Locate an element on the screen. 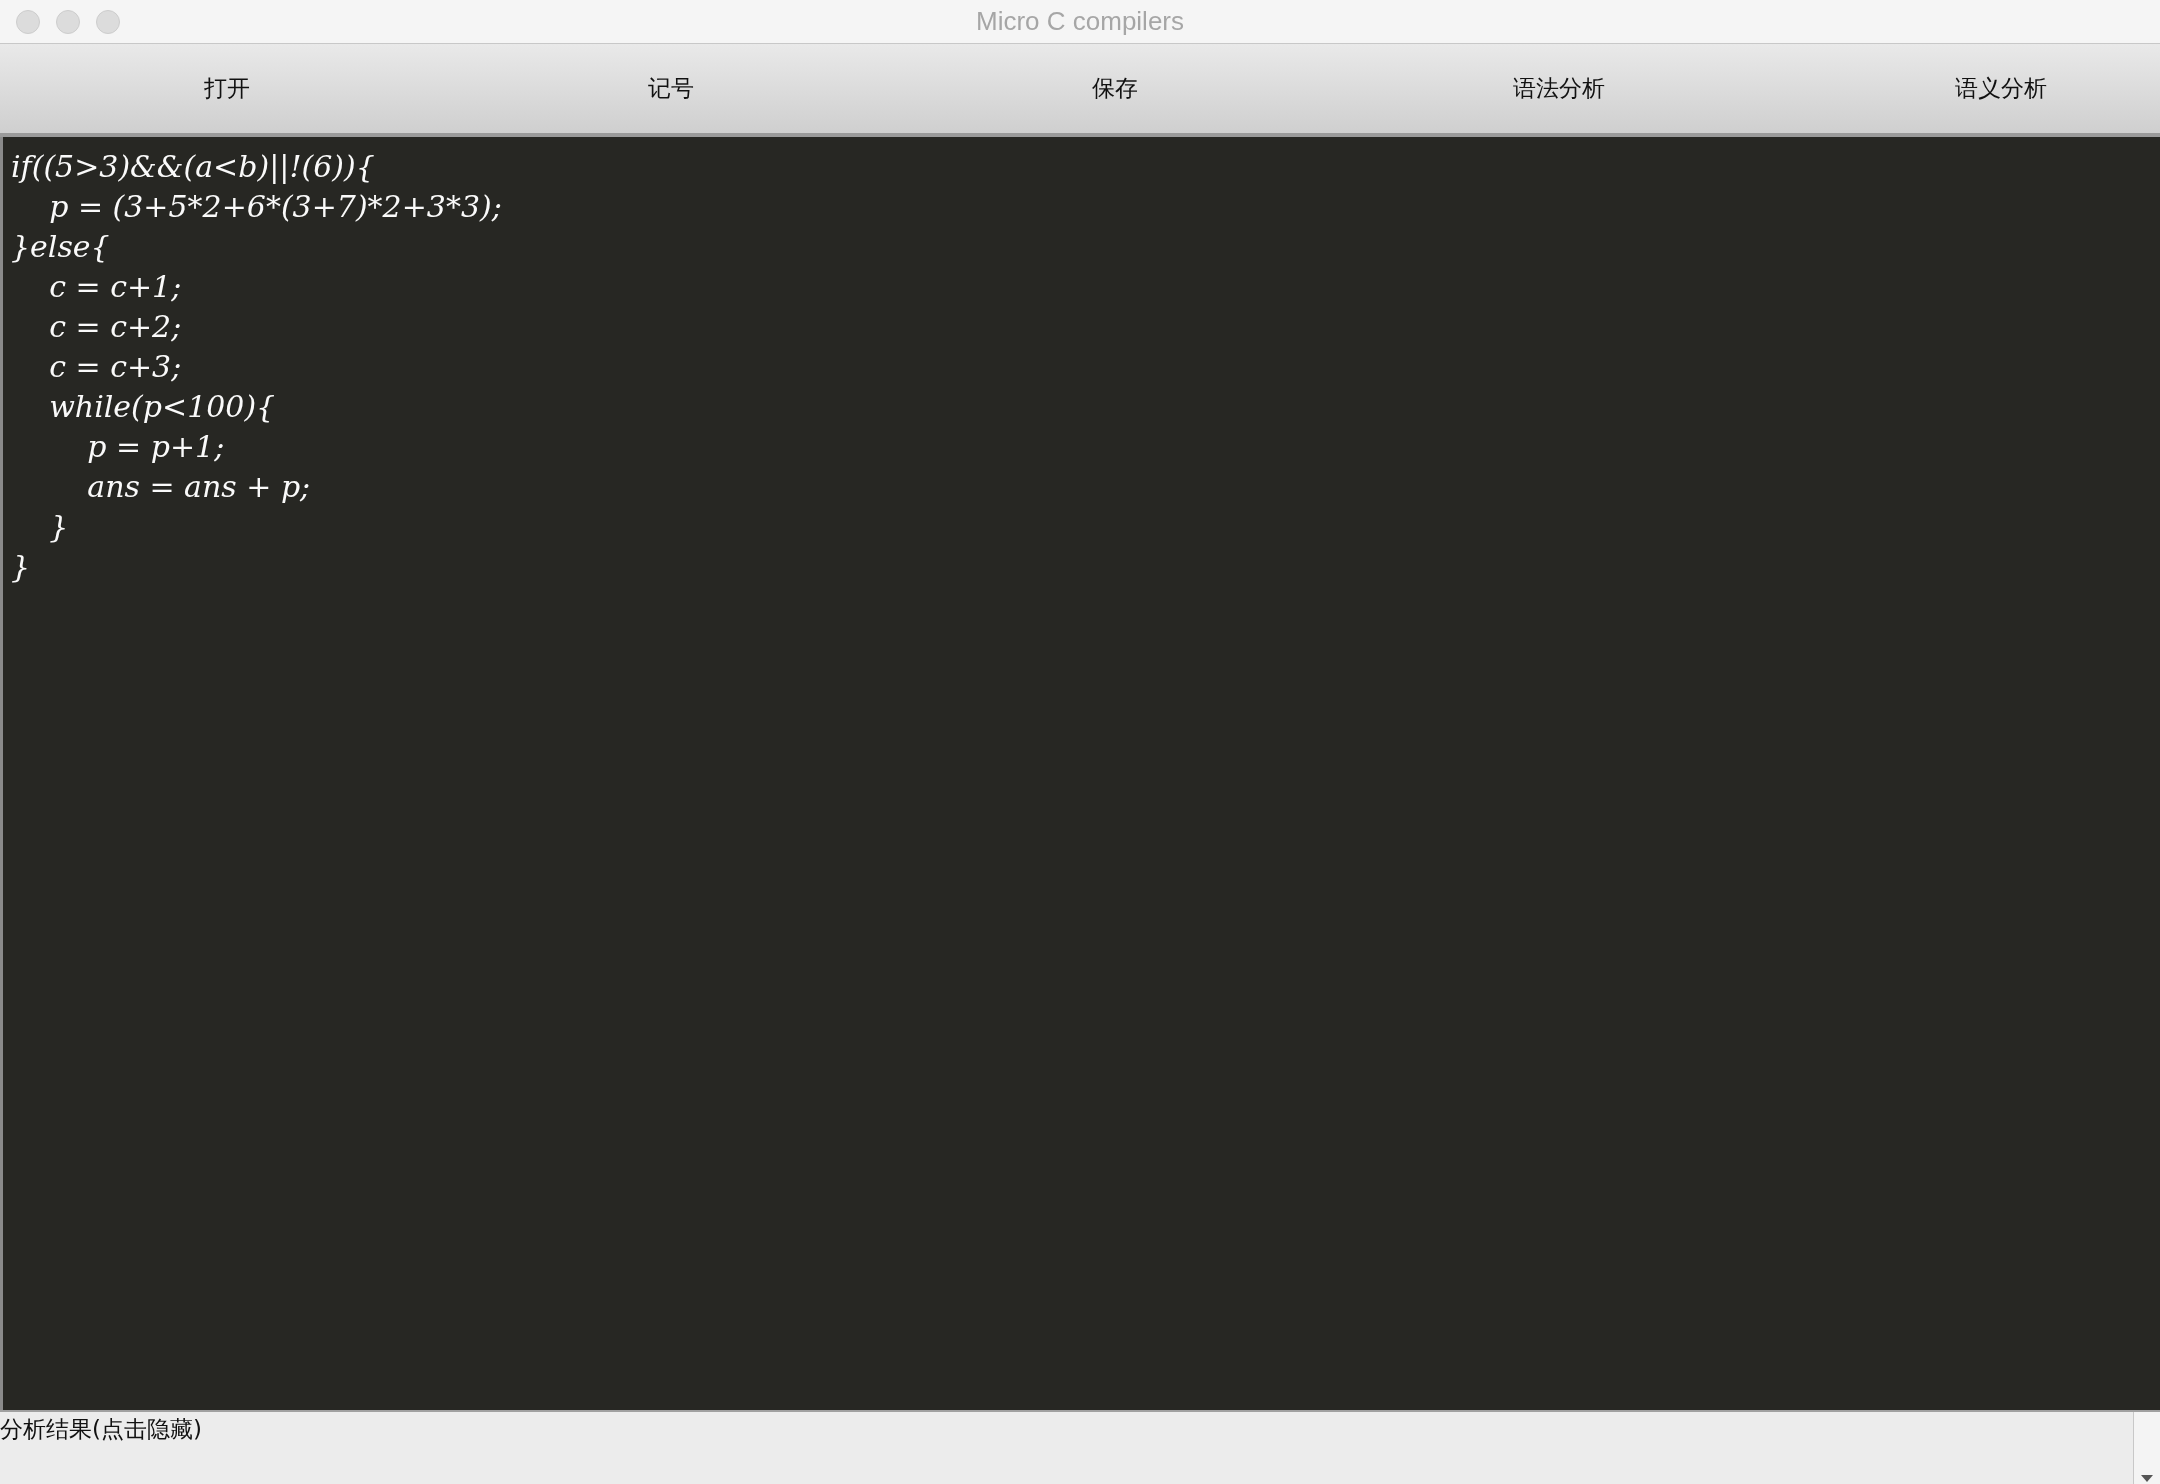 This screenshot has width=2160, height=1484. toolbar-button: 保存 is located at coordinates (1115, 88).